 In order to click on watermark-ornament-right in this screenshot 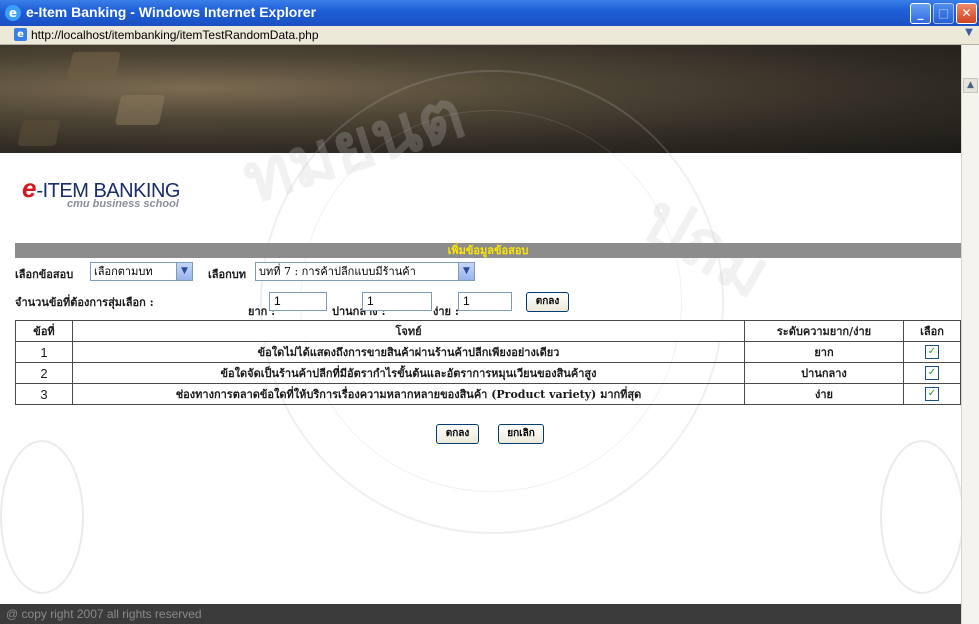, I will do `click(922, 517)`.